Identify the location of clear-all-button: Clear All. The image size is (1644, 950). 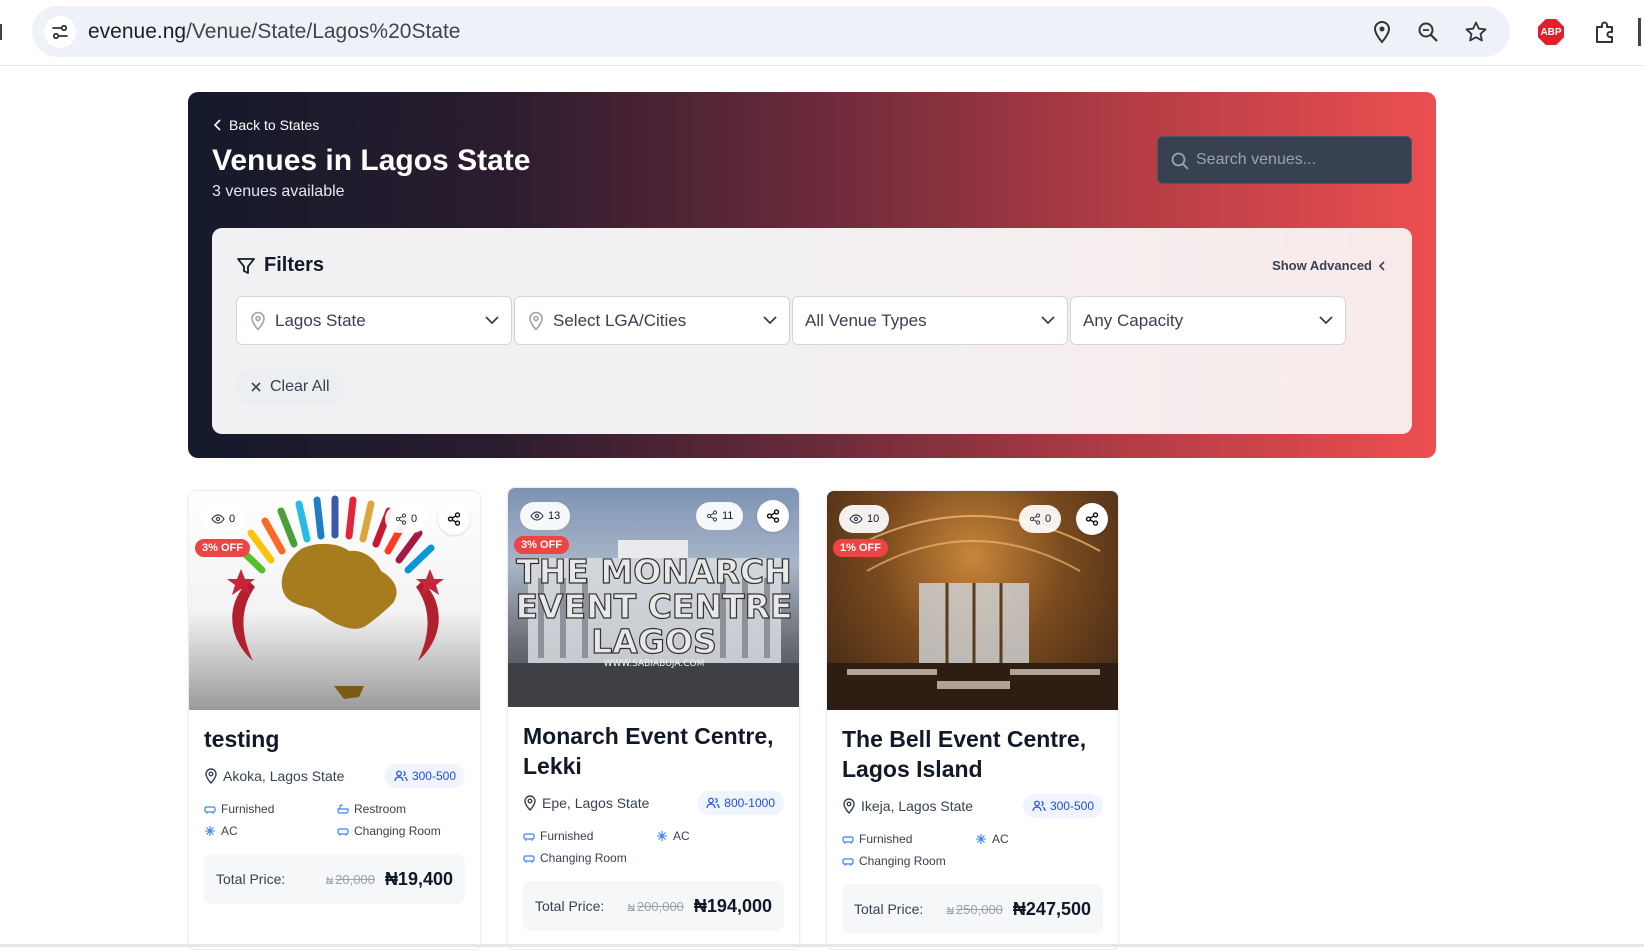
(290, 387).